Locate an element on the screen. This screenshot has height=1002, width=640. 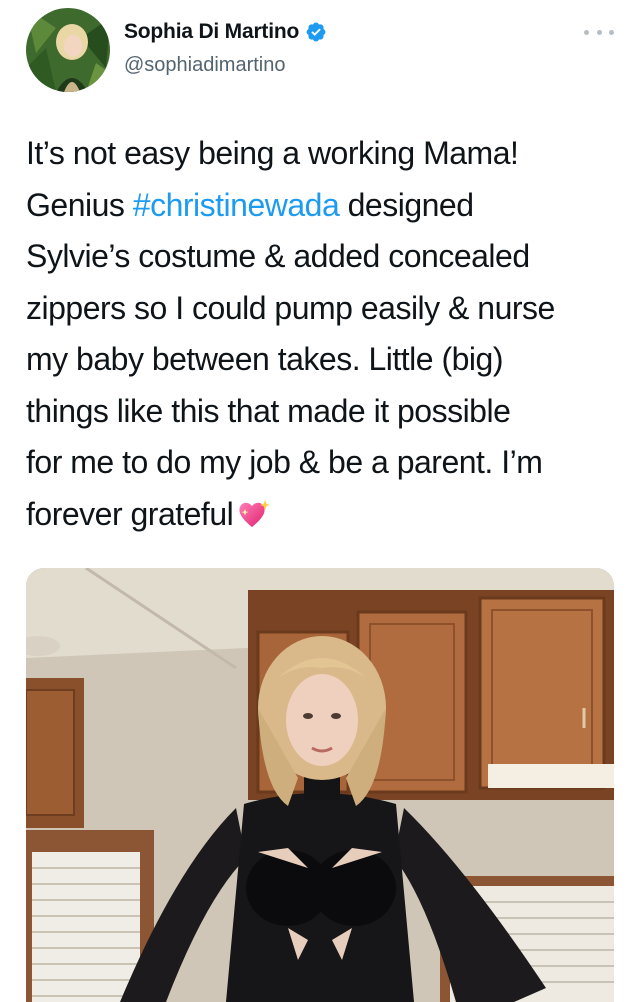
avatar is located at coordinates (68, 50).